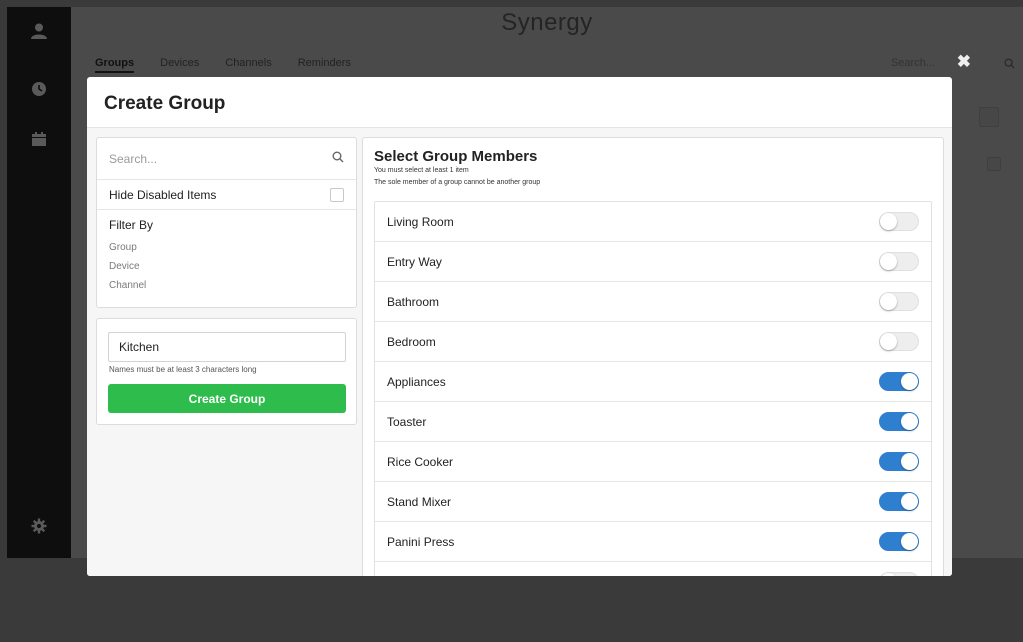  I want to click on member-label: Entry Way, so click(414, 261).